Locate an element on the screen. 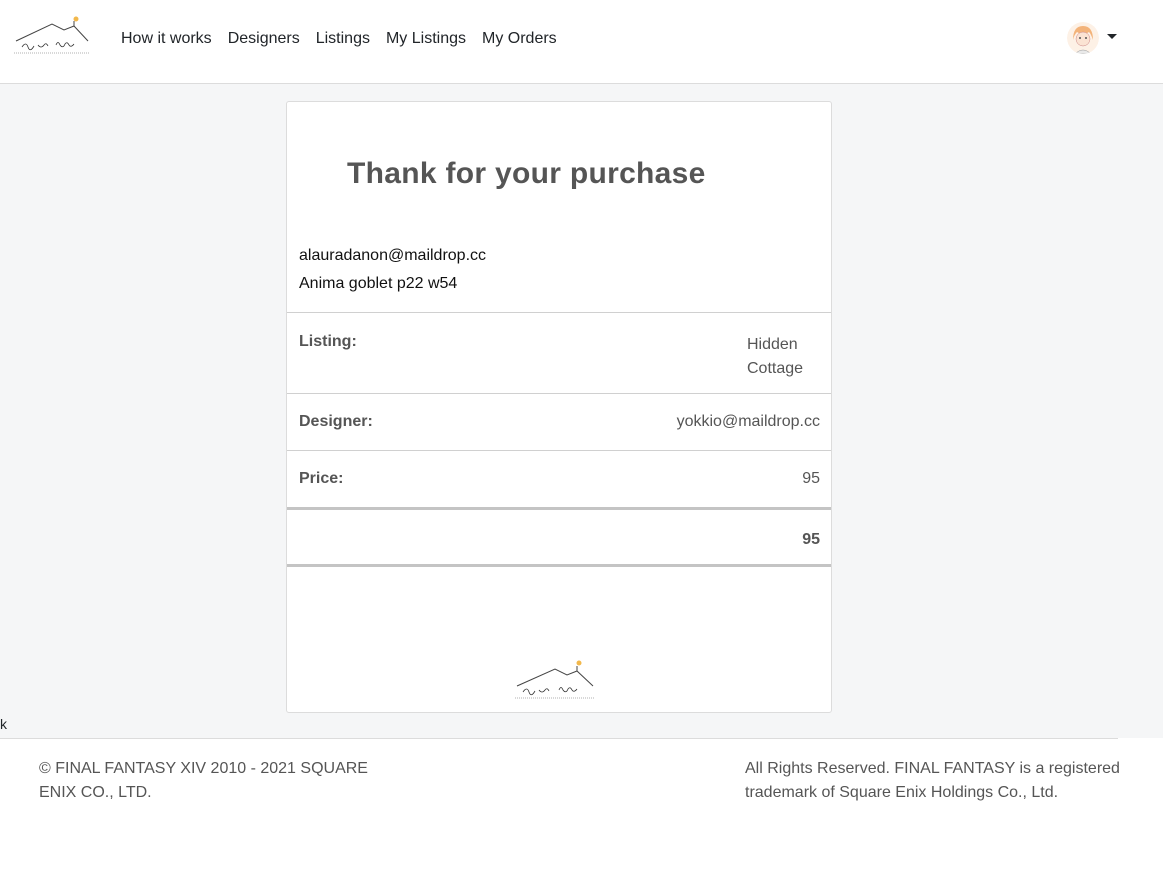 The width and height of the screenshot is (1163, 869). card-logo-icon is located at coordinates (555, 681).